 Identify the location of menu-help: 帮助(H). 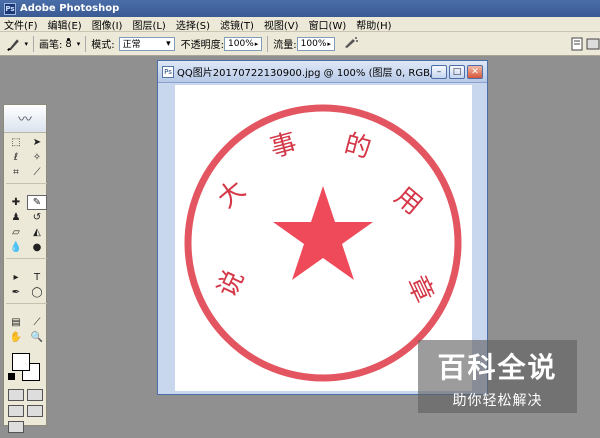
(373, 24).